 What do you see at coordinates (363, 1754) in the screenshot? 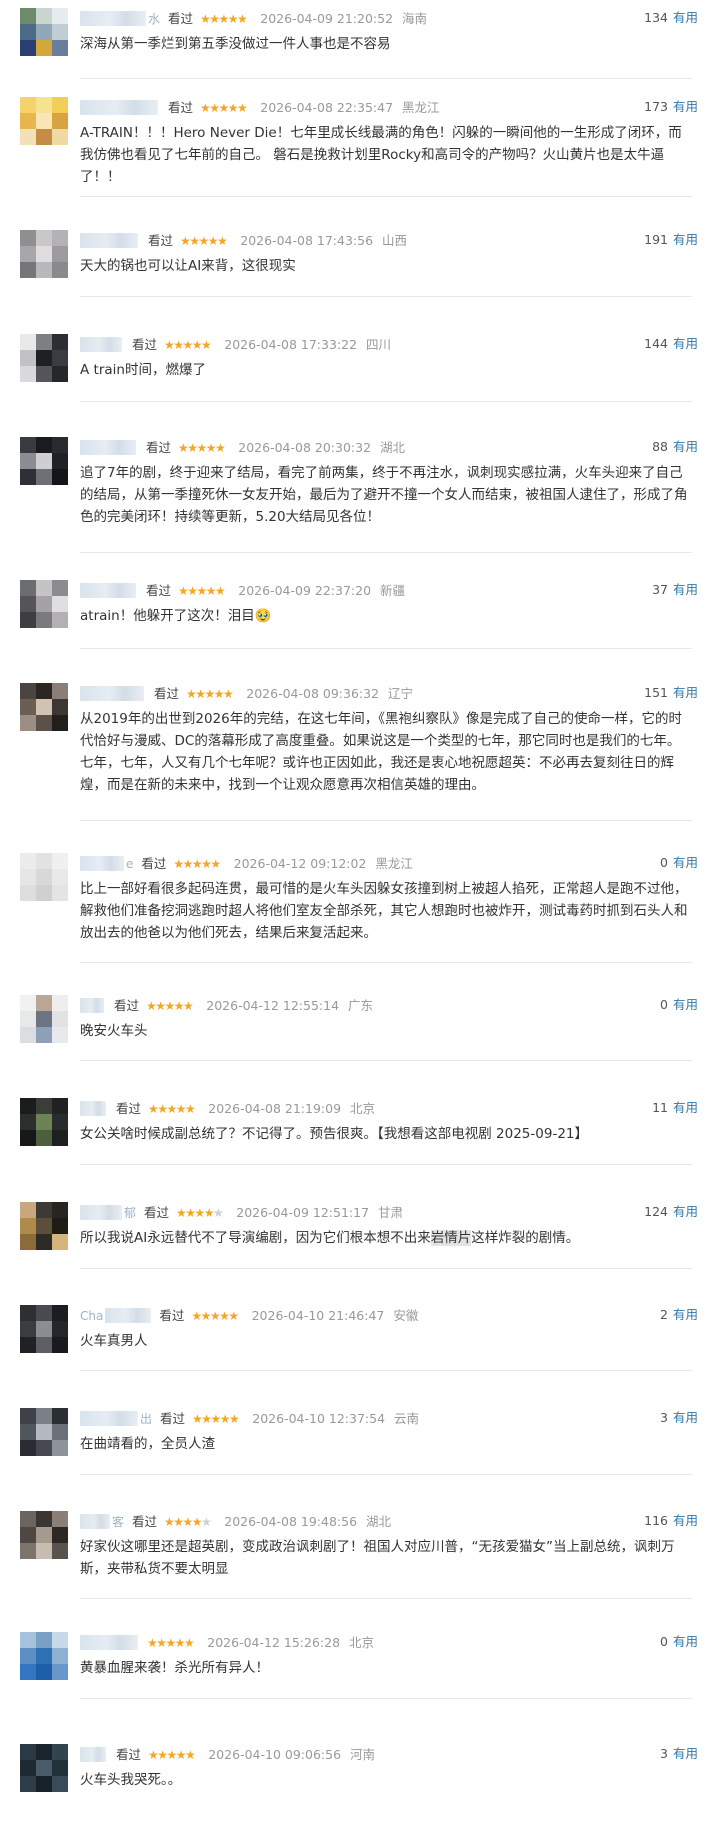
I see `comment-location: 河南` at bounding box center [363, 1754].